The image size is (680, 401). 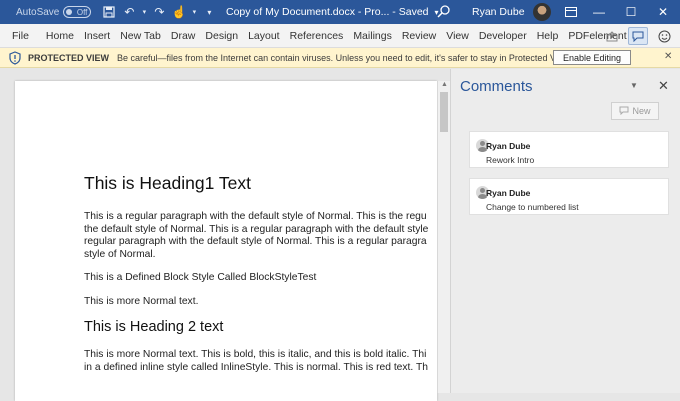 I want to click on redo-icon: ↷, so click(x=159, y=12).